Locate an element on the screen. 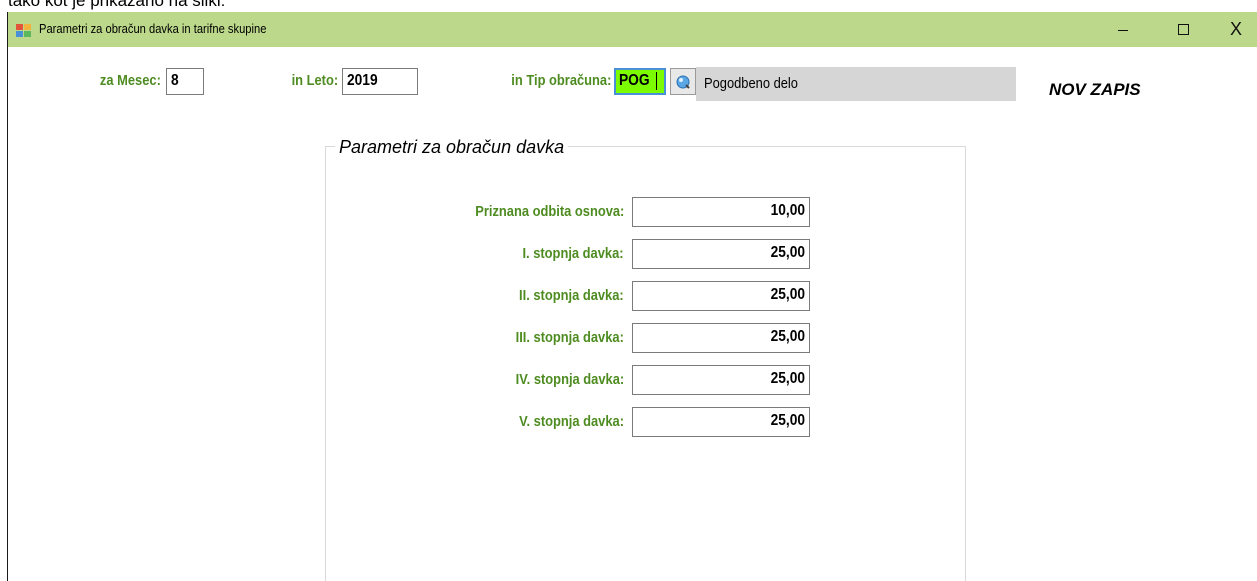 This screenshot has height=581, width=1257. param-input-stopnja-4: 25,00 is located at coordinates (721, 380).